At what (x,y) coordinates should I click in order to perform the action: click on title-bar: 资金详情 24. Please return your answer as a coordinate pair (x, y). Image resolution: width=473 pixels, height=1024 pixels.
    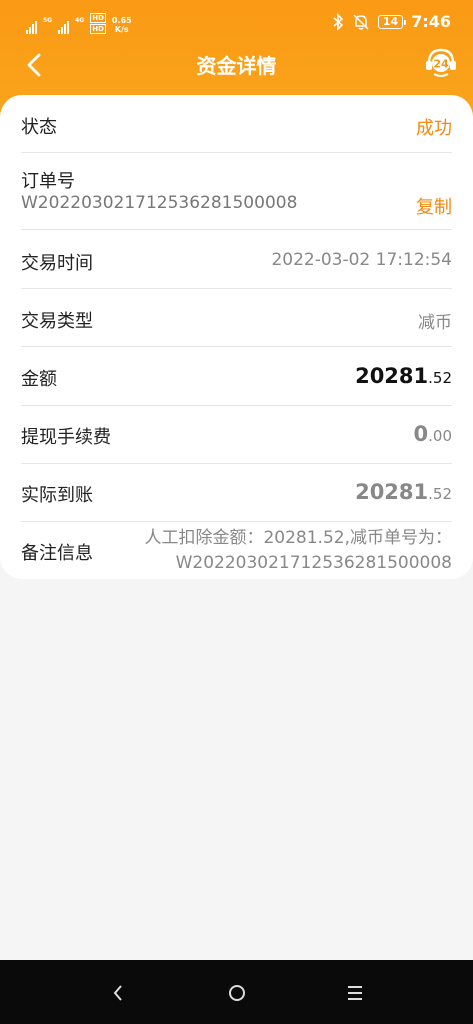
    Looking at the image, I should click on (236, 64).